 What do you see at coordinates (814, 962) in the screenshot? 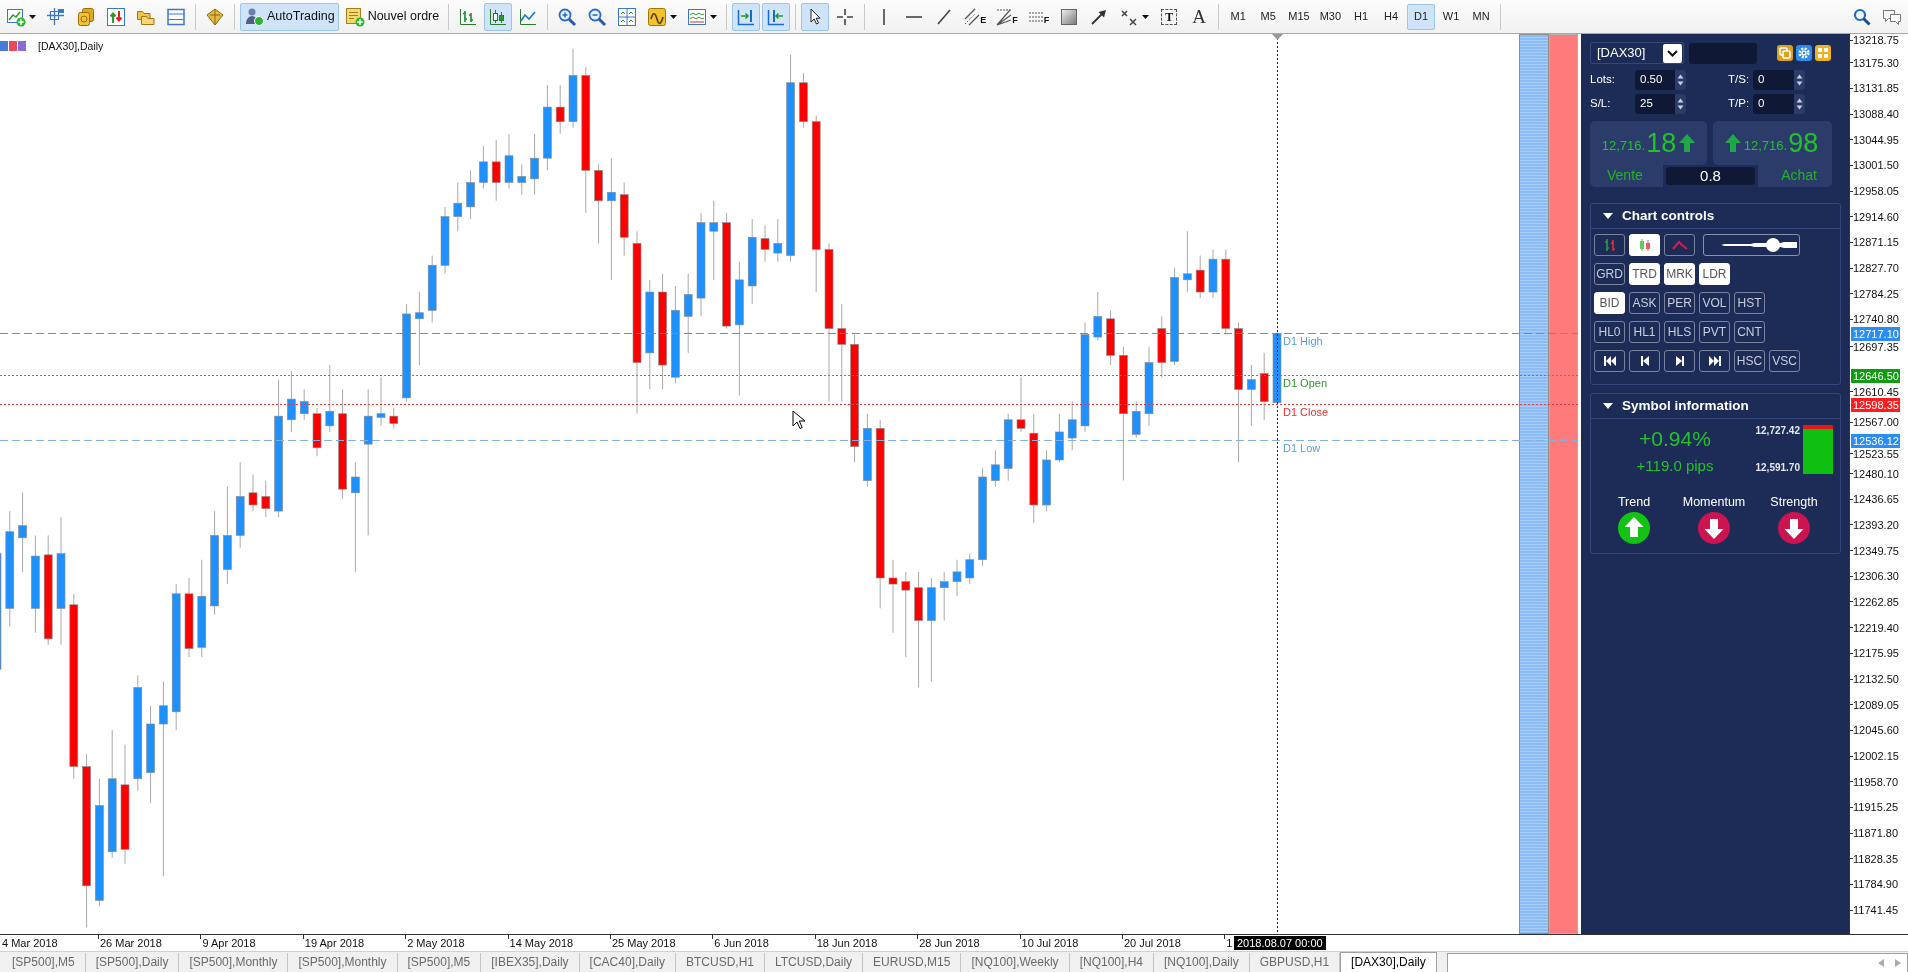
I see `chart-tab: LTCUSD,Daily` at bounding box center [814, 962].